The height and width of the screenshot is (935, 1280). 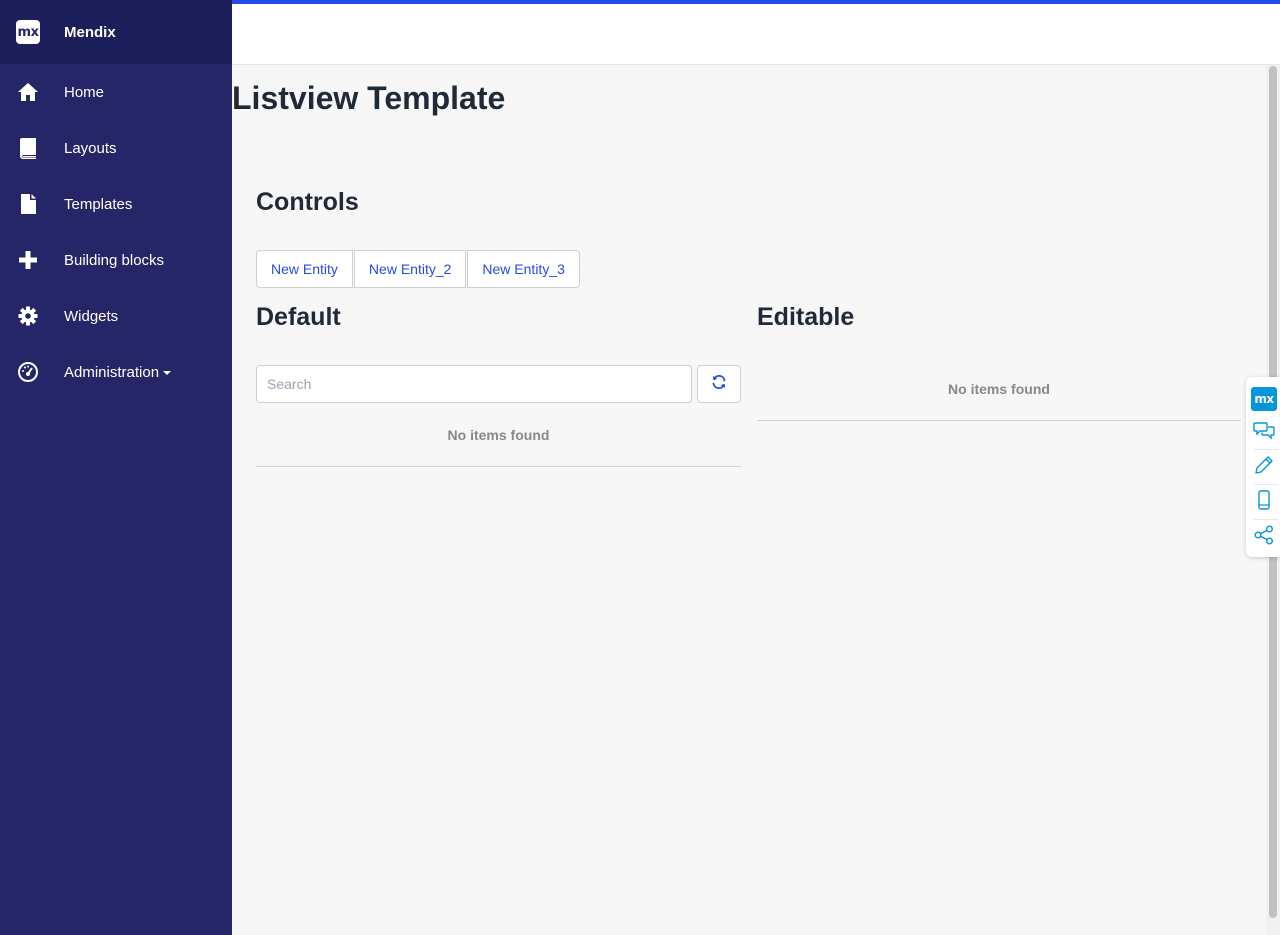 I want to click on new-entity-3-button: New Entity_3, so click(x=523, y=269).